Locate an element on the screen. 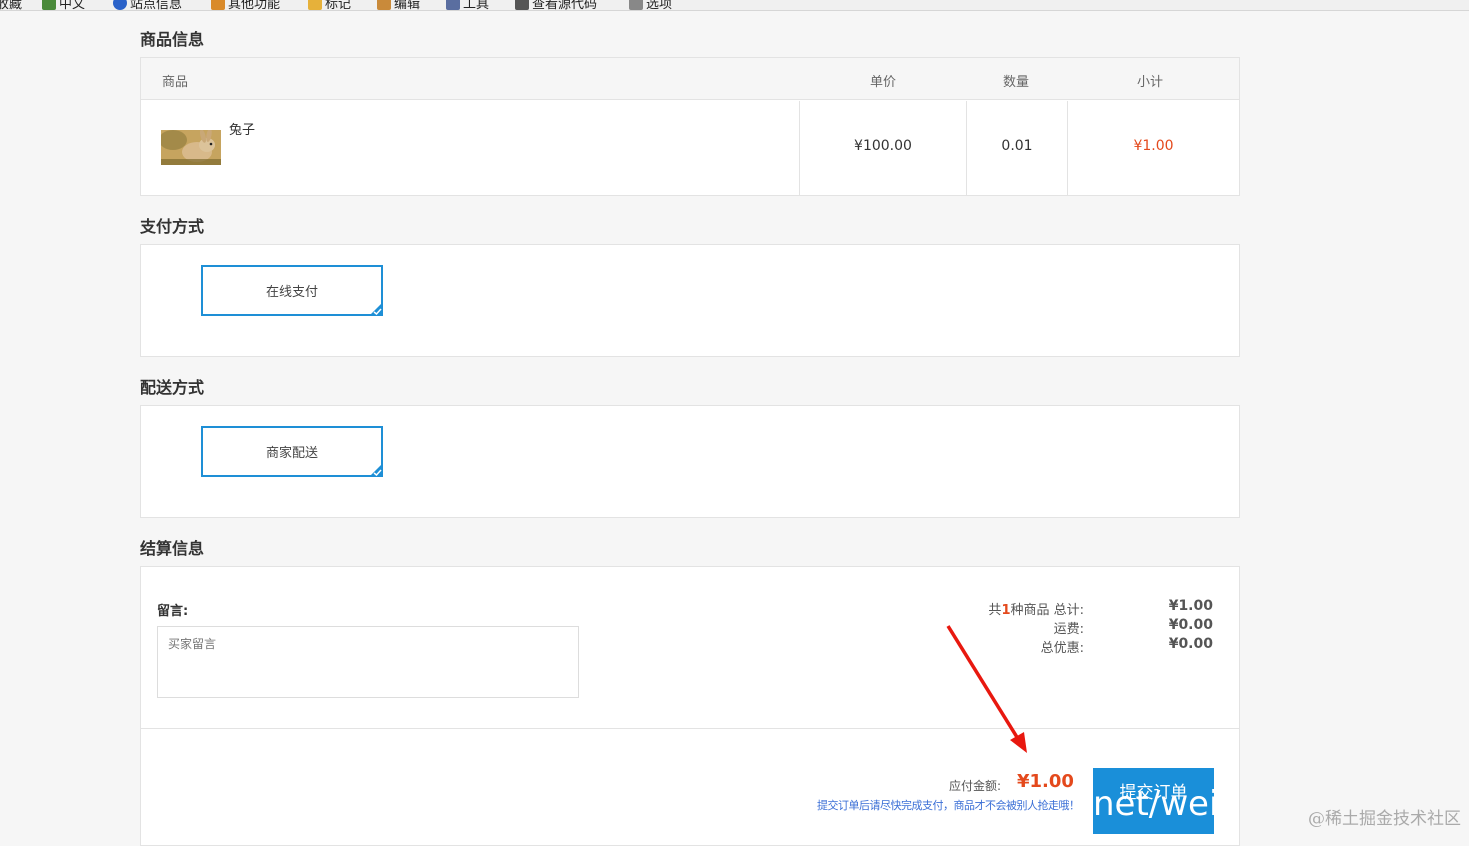 This screenshot has height=846, width=1469. goods-section-title: 商品信息 is located at coordinates (172, 38).